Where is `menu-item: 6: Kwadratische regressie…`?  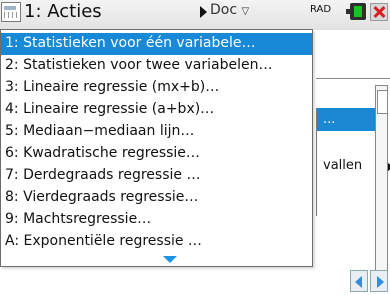
menu-item: 6: Kwadratische regressie… is located at coordinates (156, 154).